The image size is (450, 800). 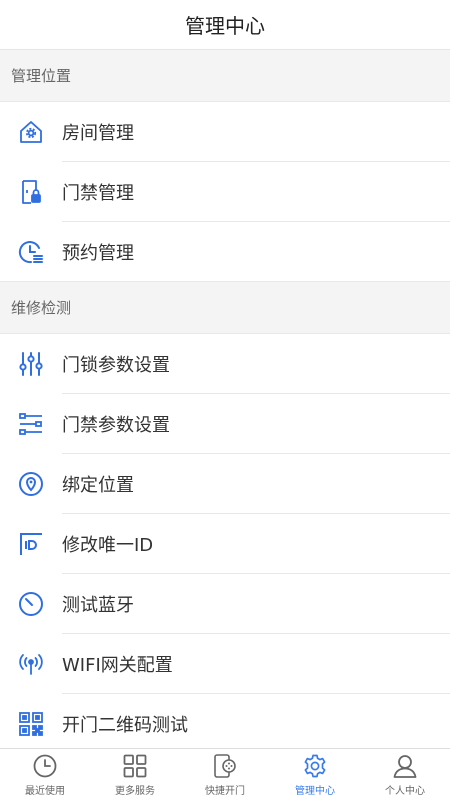 I want to click on list-item-label: 门锁参数设置, so click(x=116, y=365).